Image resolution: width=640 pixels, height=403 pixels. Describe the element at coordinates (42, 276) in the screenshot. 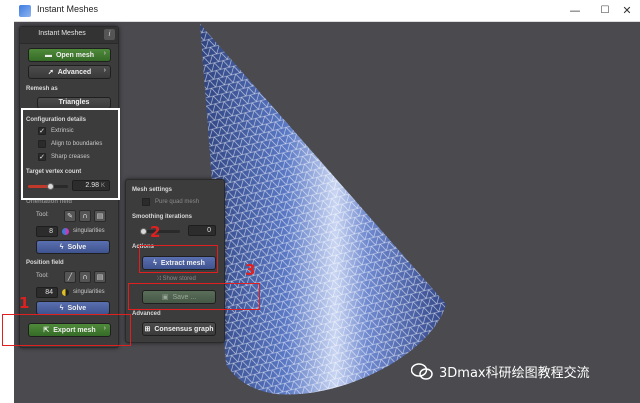

I see `pos-tool-label: Tool:` at that location.